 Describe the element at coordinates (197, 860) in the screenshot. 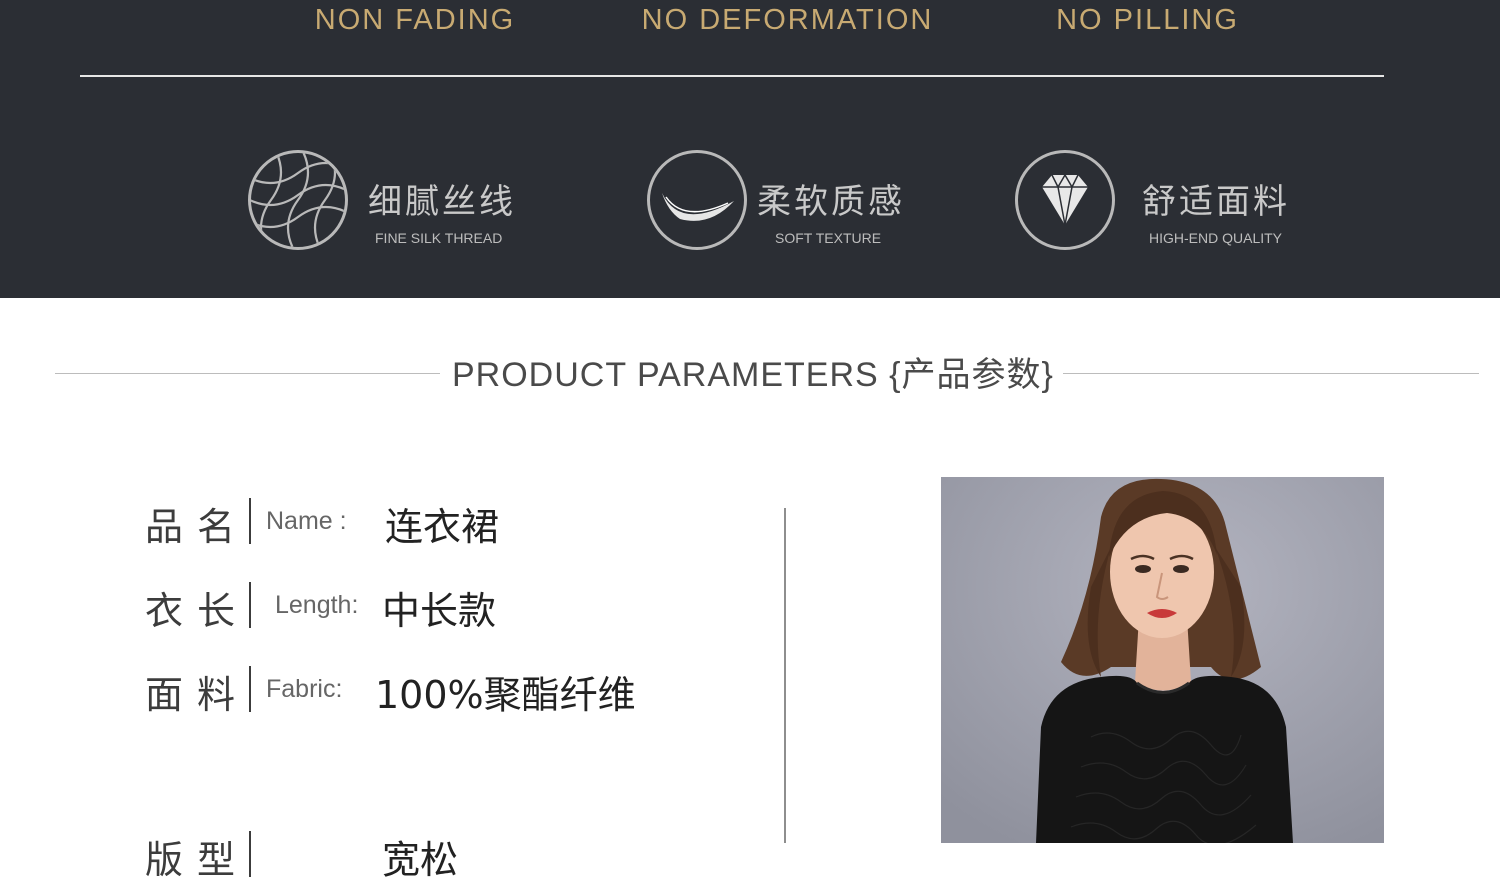

I see `param-label: 版型` at that location.